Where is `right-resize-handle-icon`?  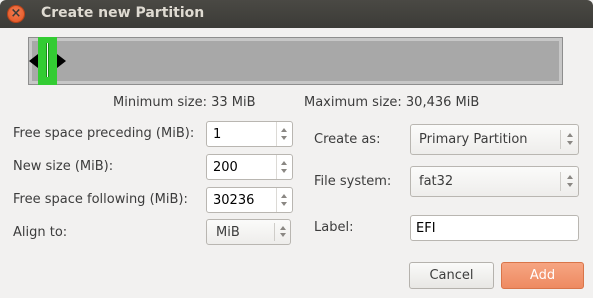
right-resize-handle-icon is located at coordinates (61, 61).